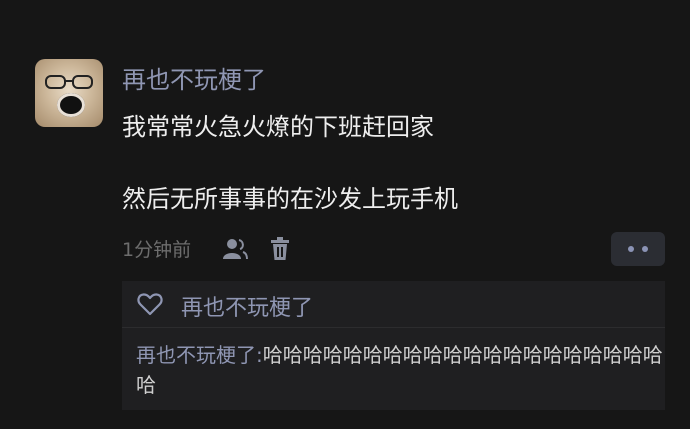 This screenshot has width=690, height=429. Describe the element at coordinates (71, 105) in the screenshot. I see `avatar-mouth-graphic` at that location.